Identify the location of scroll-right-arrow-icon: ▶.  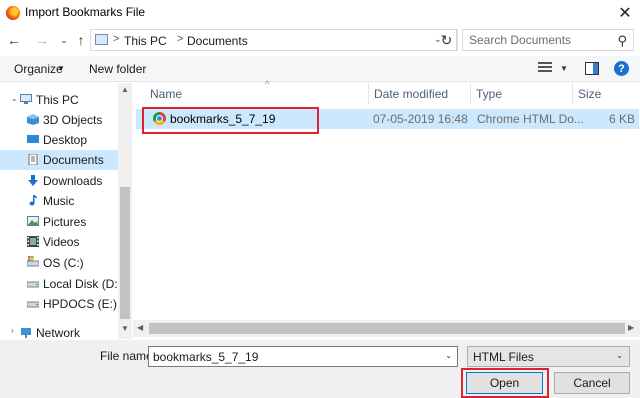
(631, 327).